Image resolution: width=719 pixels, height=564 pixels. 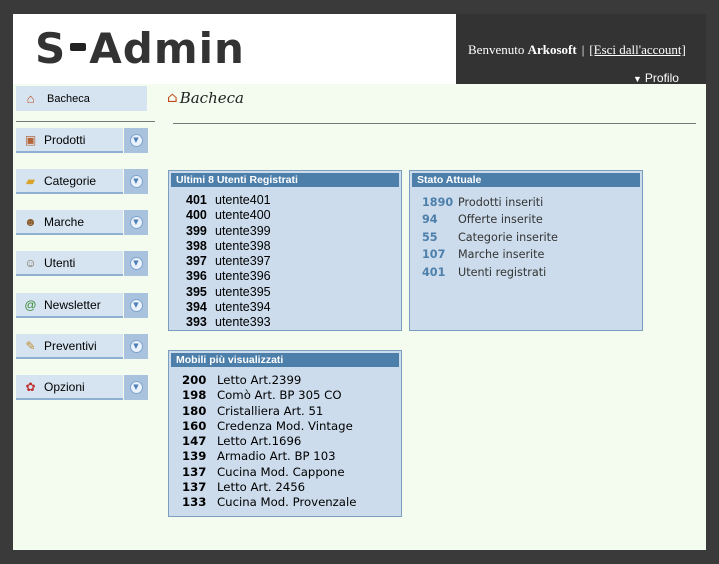 What do you see at coordinates (243, 322) in the screenshot?
I see `user-row-label: utente393` at bounding box center [243, 322].